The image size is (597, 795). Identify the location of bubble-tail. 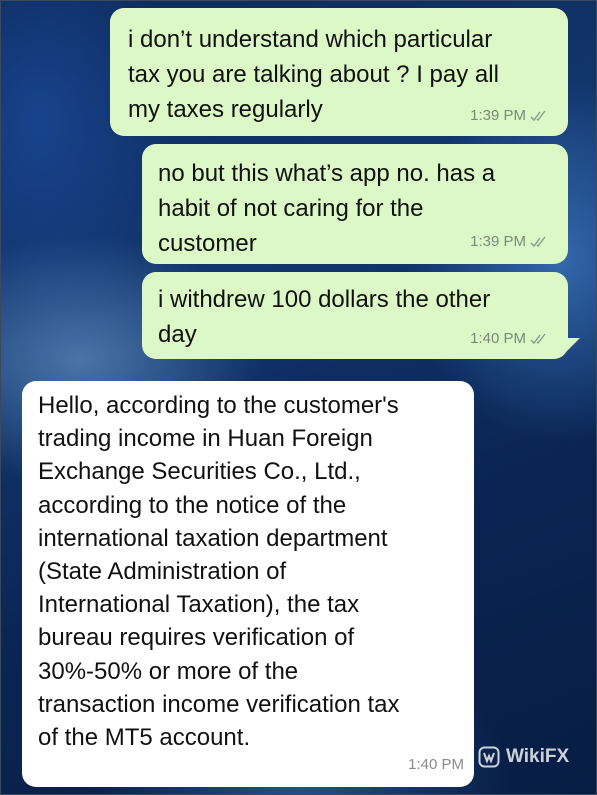
(573, 345).